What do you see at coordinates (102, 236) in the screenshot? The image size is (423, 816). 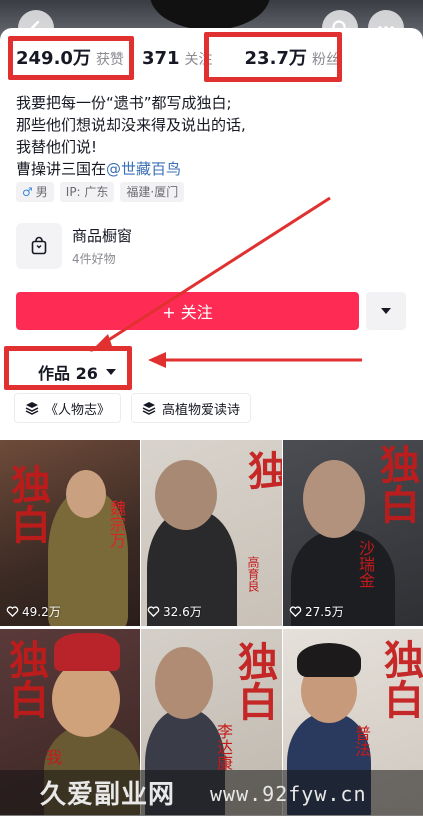 I see `shop-title: 商品橱窗` at bounding box center [102, 236].